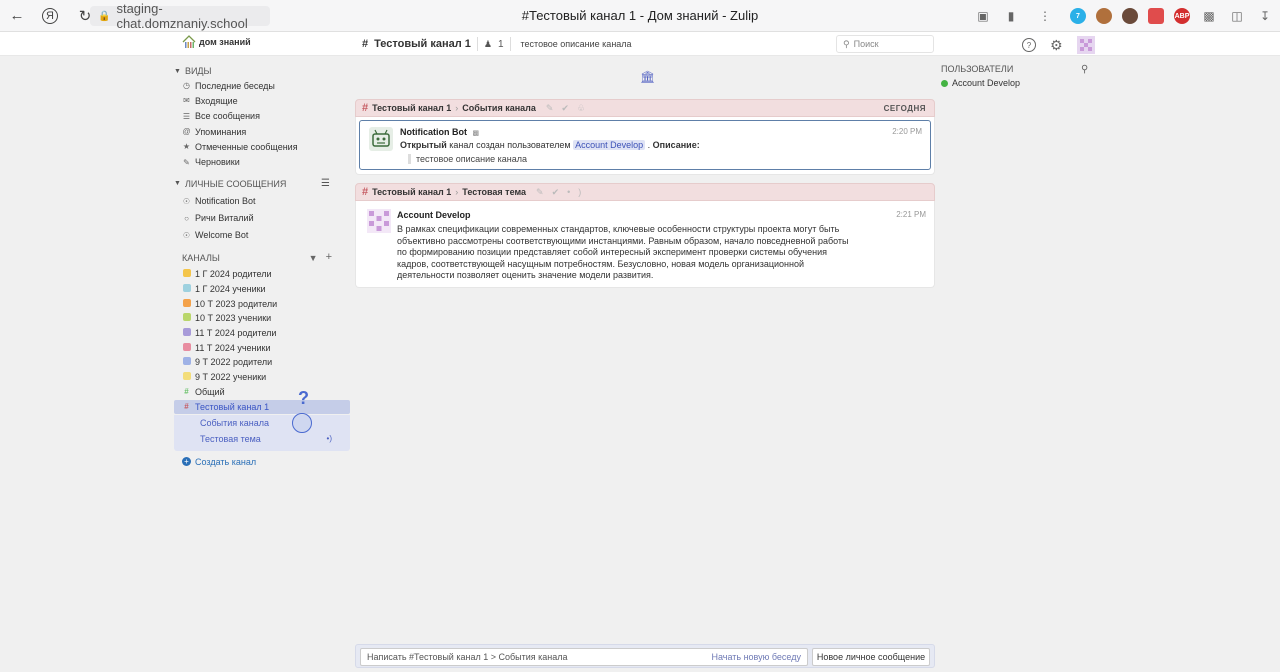 This screenshot has width=1280, height=672. What do you see at coordinates (329, 438) in the screenshot?
I see `unmute-icon: •)` at bounding box center [329, 438].